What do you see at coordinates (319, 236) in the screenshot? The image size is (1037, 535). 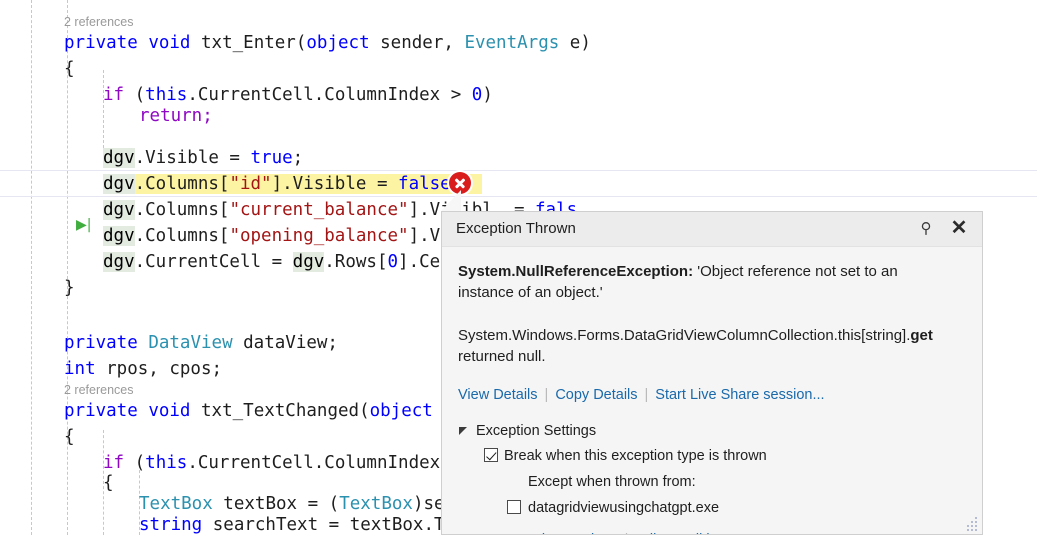 I see `token-string: "opening_balance"` at bounding box center [319, 236].